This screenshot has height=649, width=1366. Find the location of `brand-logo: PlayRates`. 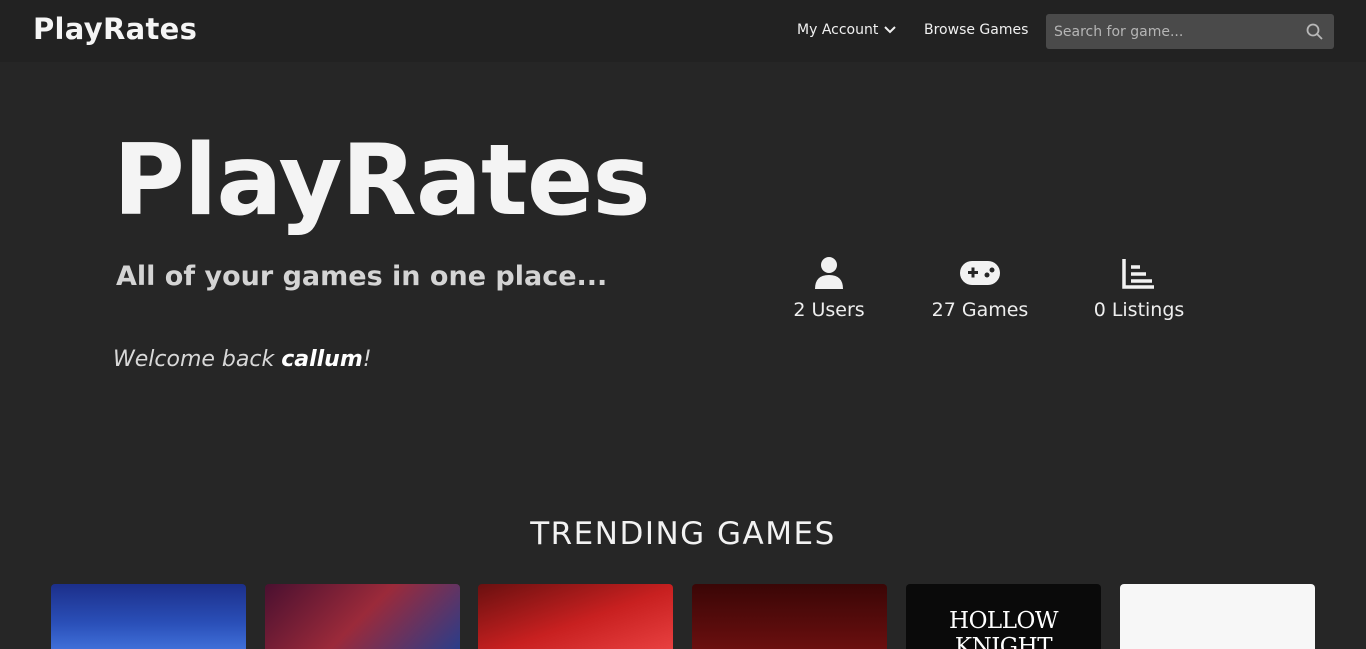

brand-logo: PlayRates is located at coordinates (115, 29).